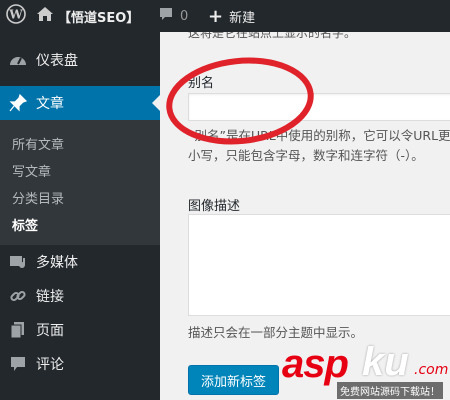 This screenshot has width=450, height=400. Describe the element at coordinates (431, 370) in the screenshot. I see `watermark-com: .com` at that location.